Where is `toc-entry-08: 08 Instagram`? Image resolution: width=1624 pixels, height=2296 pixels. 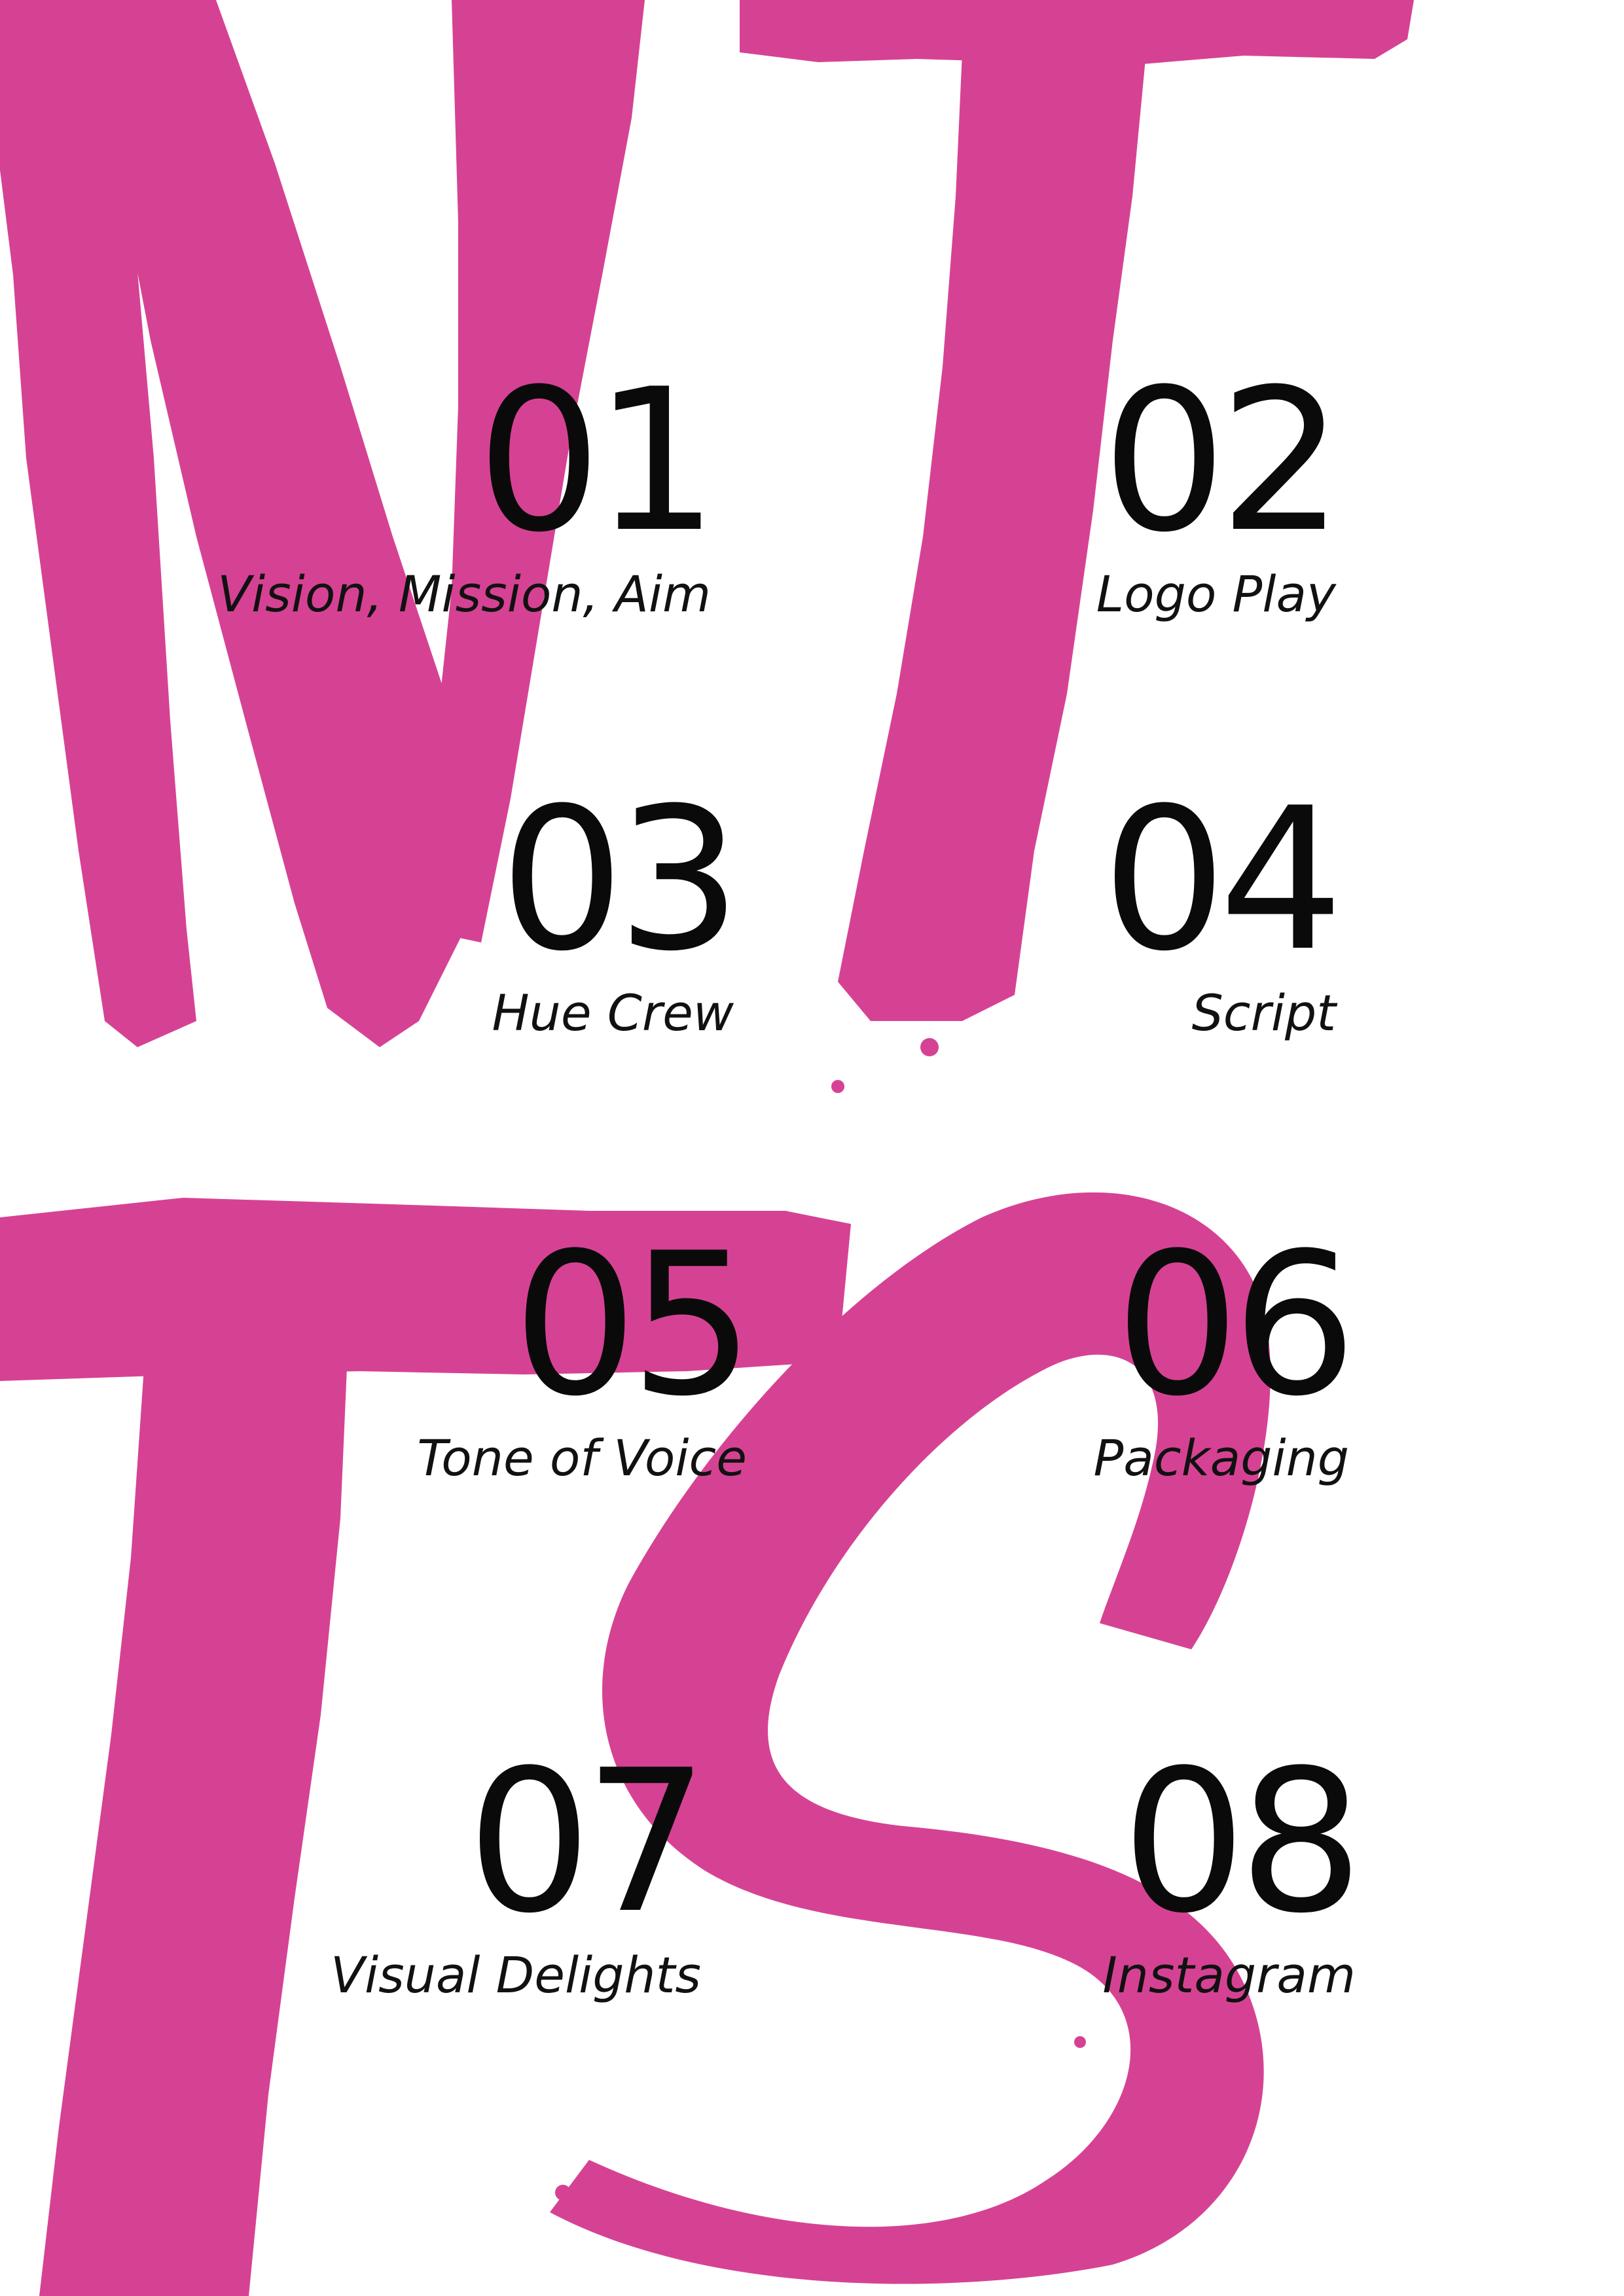 toc-entry-08: 08 Instagram is located at coordinates (1232, 1866).